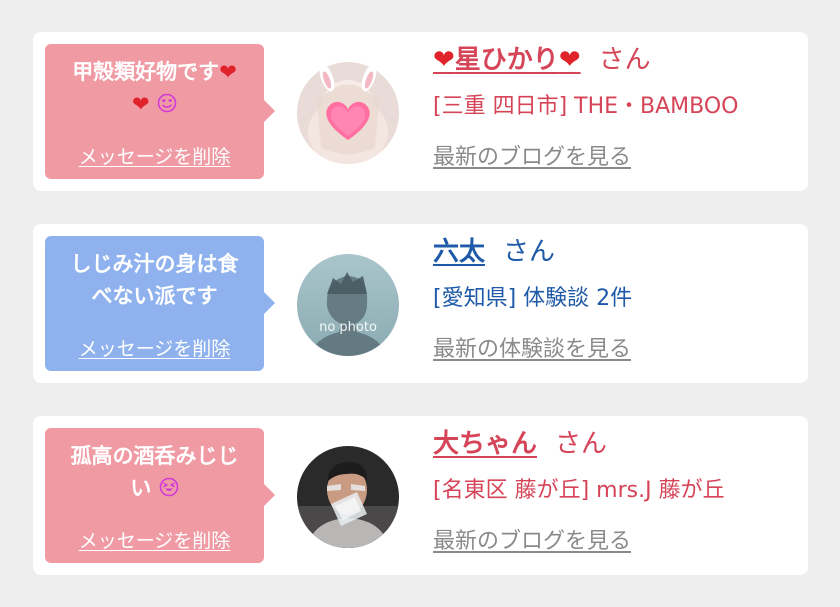 This screenshot has width=840, height=607. Describe the element at coordinates (167, 104) in the screenshot. I see `heart-eyes-icon` at that location.